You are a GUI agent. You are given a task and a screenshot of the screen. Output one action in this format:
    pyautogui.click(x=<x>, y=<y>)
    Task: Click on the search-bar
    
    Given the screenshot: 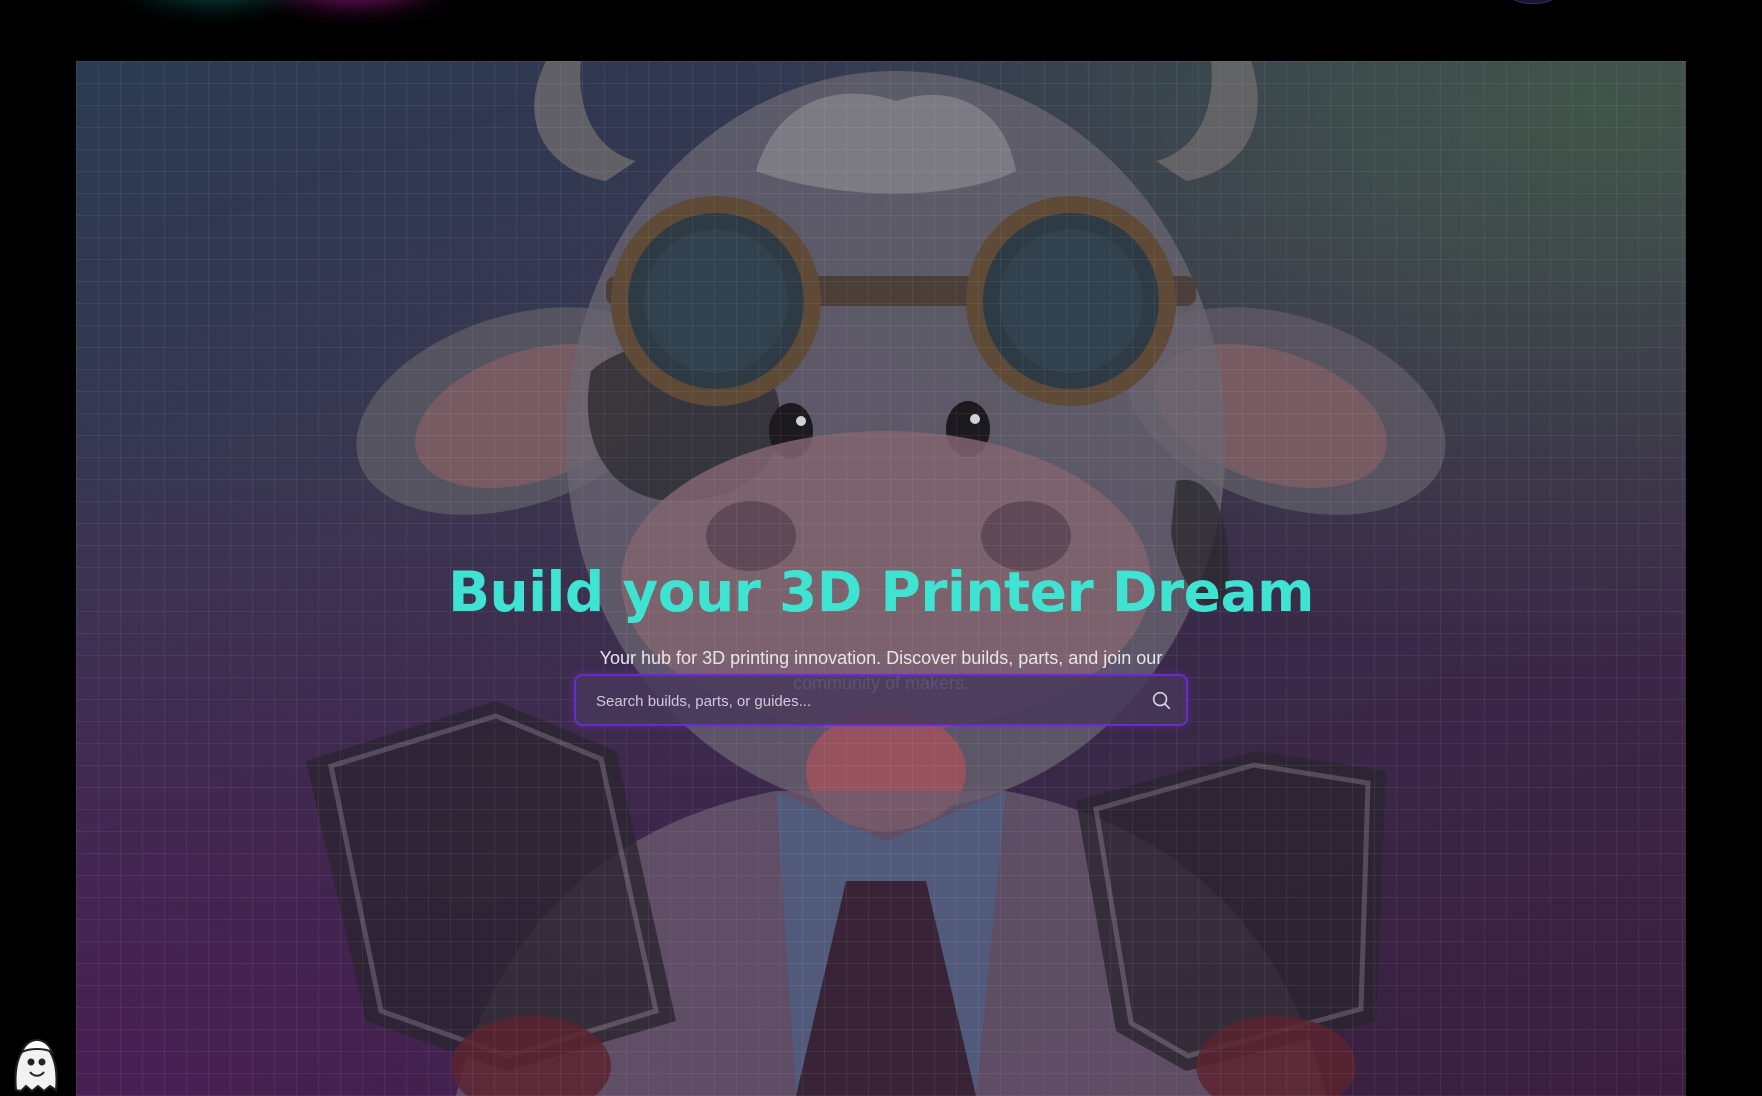 What is the action you would take?
    pyautogui.click(x=881, y=700)
    